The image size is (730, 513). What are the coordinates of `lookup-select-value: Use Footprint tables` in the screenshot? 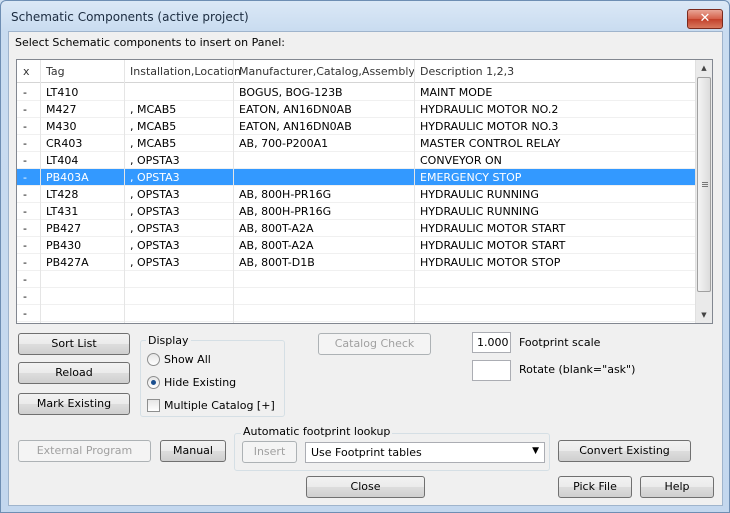 It's located at (366, 452).